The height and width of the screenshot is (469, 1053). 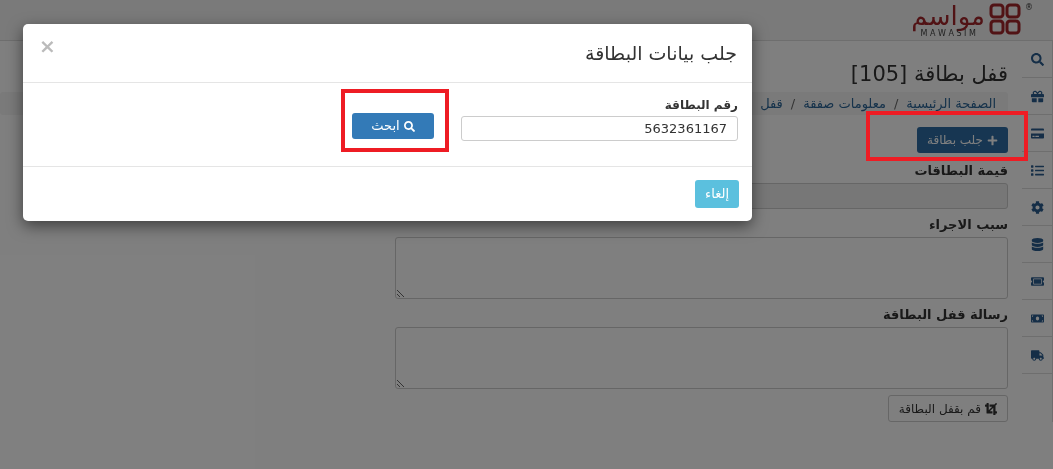 I want to click on search-button: ابحث, so click(x=393, y=126).